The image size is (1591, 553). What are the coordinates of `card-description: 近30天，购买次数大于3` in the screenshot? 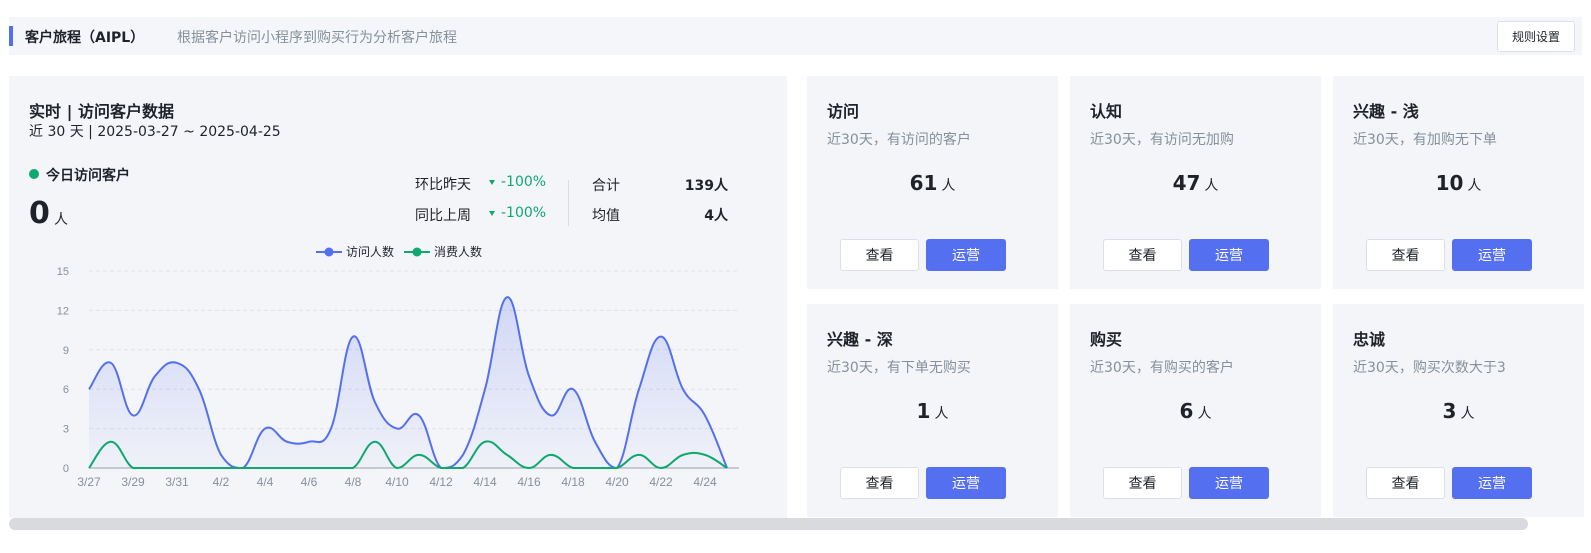 It's located at (1429, 368).